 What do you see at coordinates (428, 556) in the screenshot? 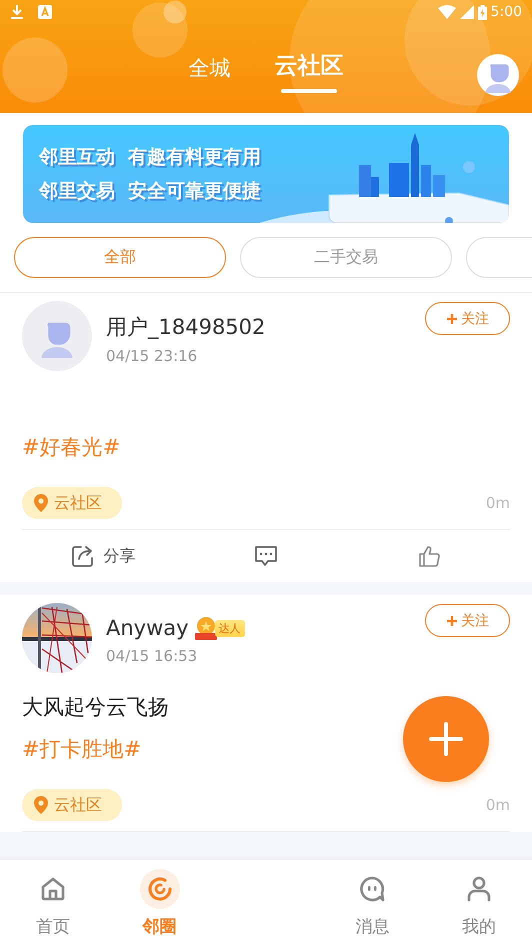
I see `thumbs-up-icon` at bounding box center [428, 556].